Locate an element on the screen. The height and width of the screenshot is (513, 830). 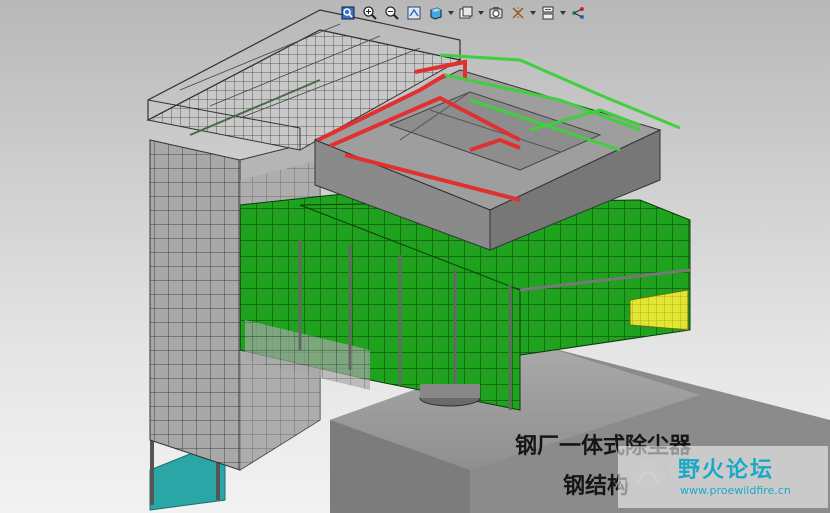
annotation-display-icon is located at coordinates (548, 13).